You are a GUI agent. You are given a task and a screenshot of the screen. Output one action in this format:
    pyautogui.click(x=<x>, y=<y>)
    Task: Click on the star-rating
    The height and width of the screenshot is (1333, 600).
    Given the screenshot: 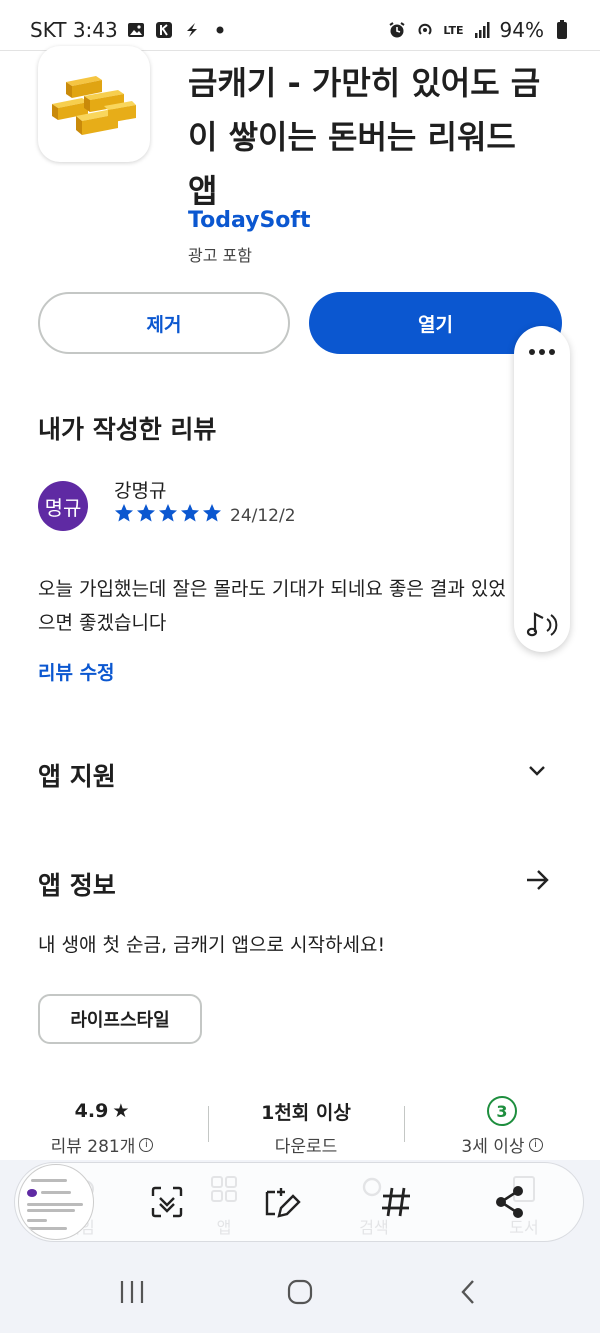 What is the action you would take?
    pyautogui.click(x=168, y=513)
    